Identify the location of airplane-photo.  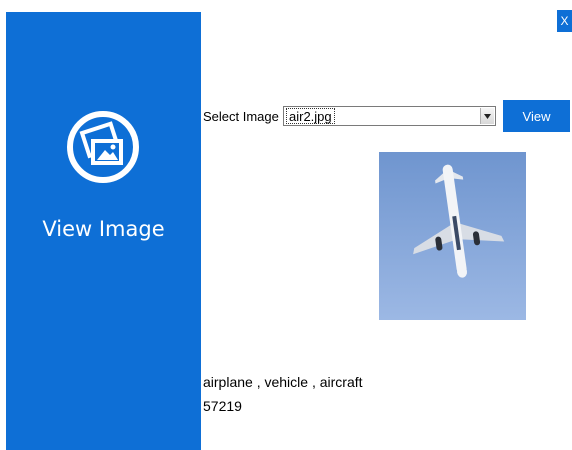
(452, 236).